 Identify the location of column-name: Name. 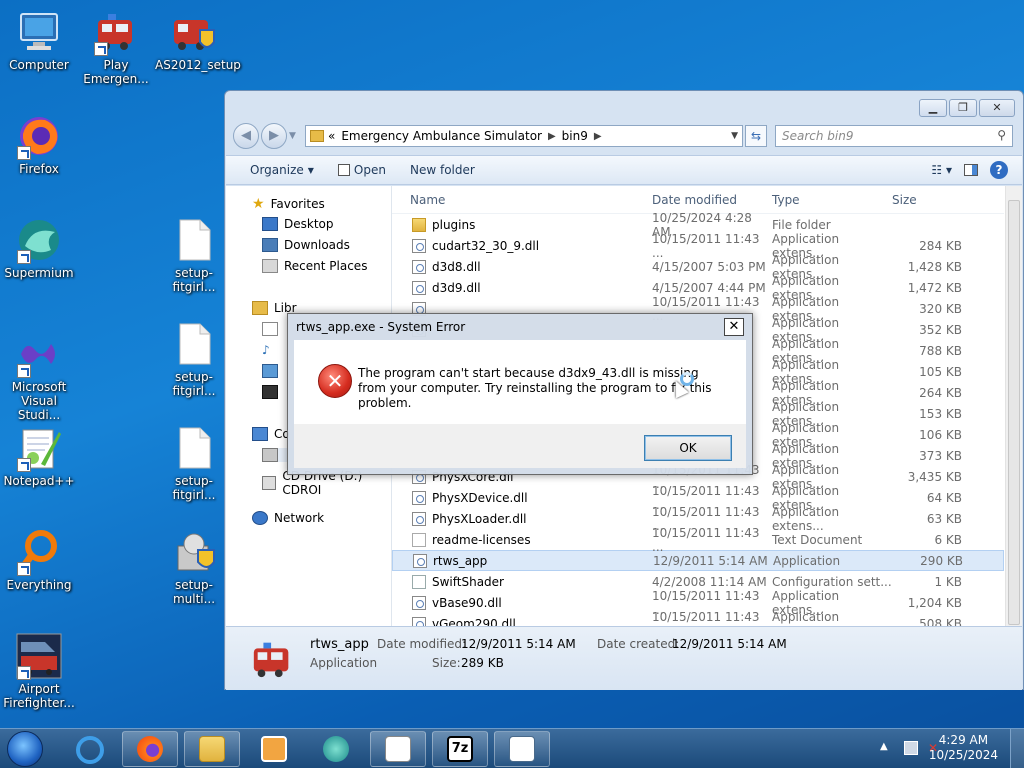
(522, 200).